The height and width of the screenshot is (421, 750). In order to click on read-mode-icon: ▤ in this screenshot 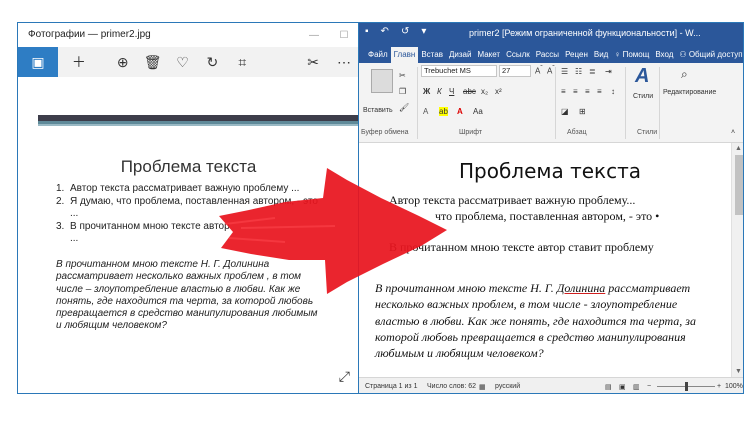, I will do `click(608, 387)`.